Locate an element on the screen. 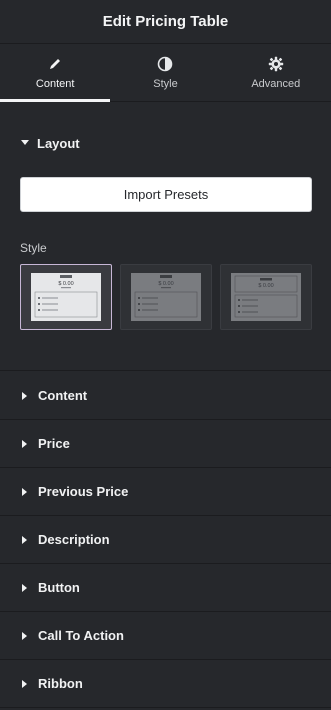  tab-advanced-label: Advanced is located at coordinates (276, 84).